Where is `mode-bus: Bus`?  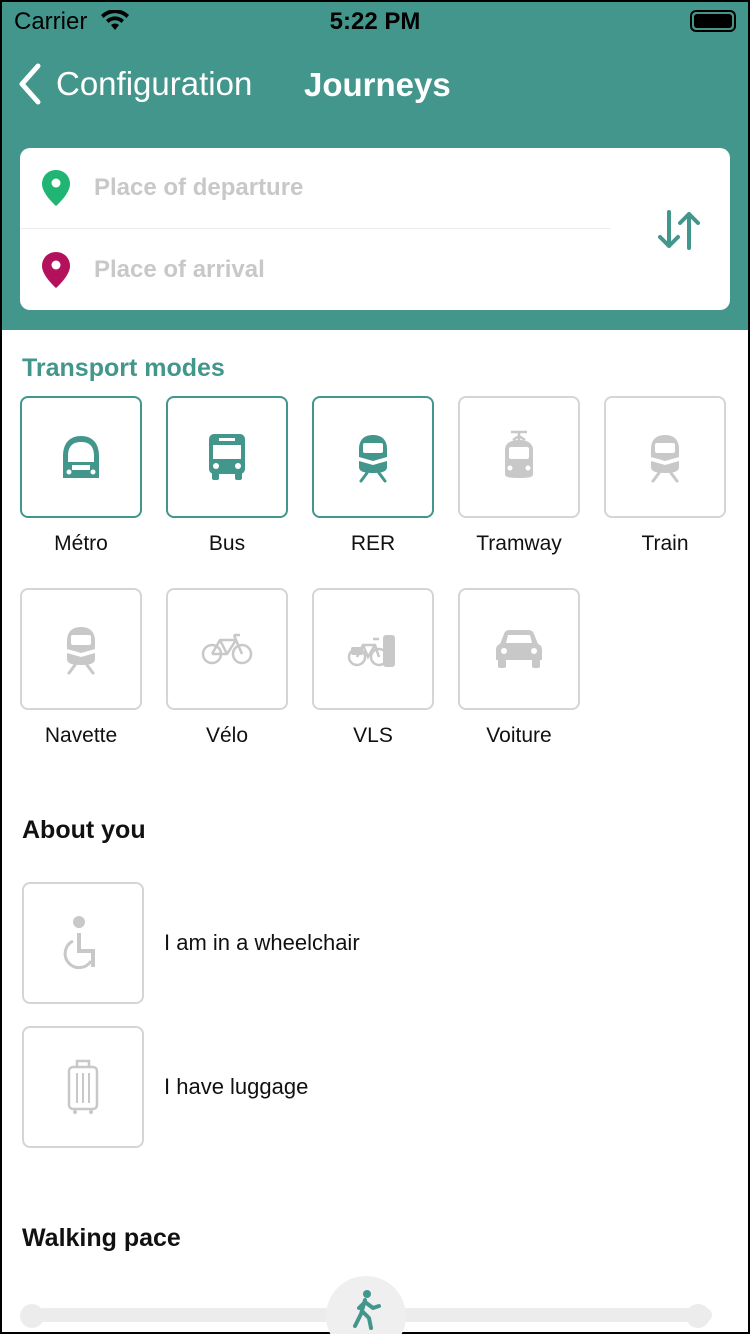
mode-bus: Bus is located at coordinates (227, 476).